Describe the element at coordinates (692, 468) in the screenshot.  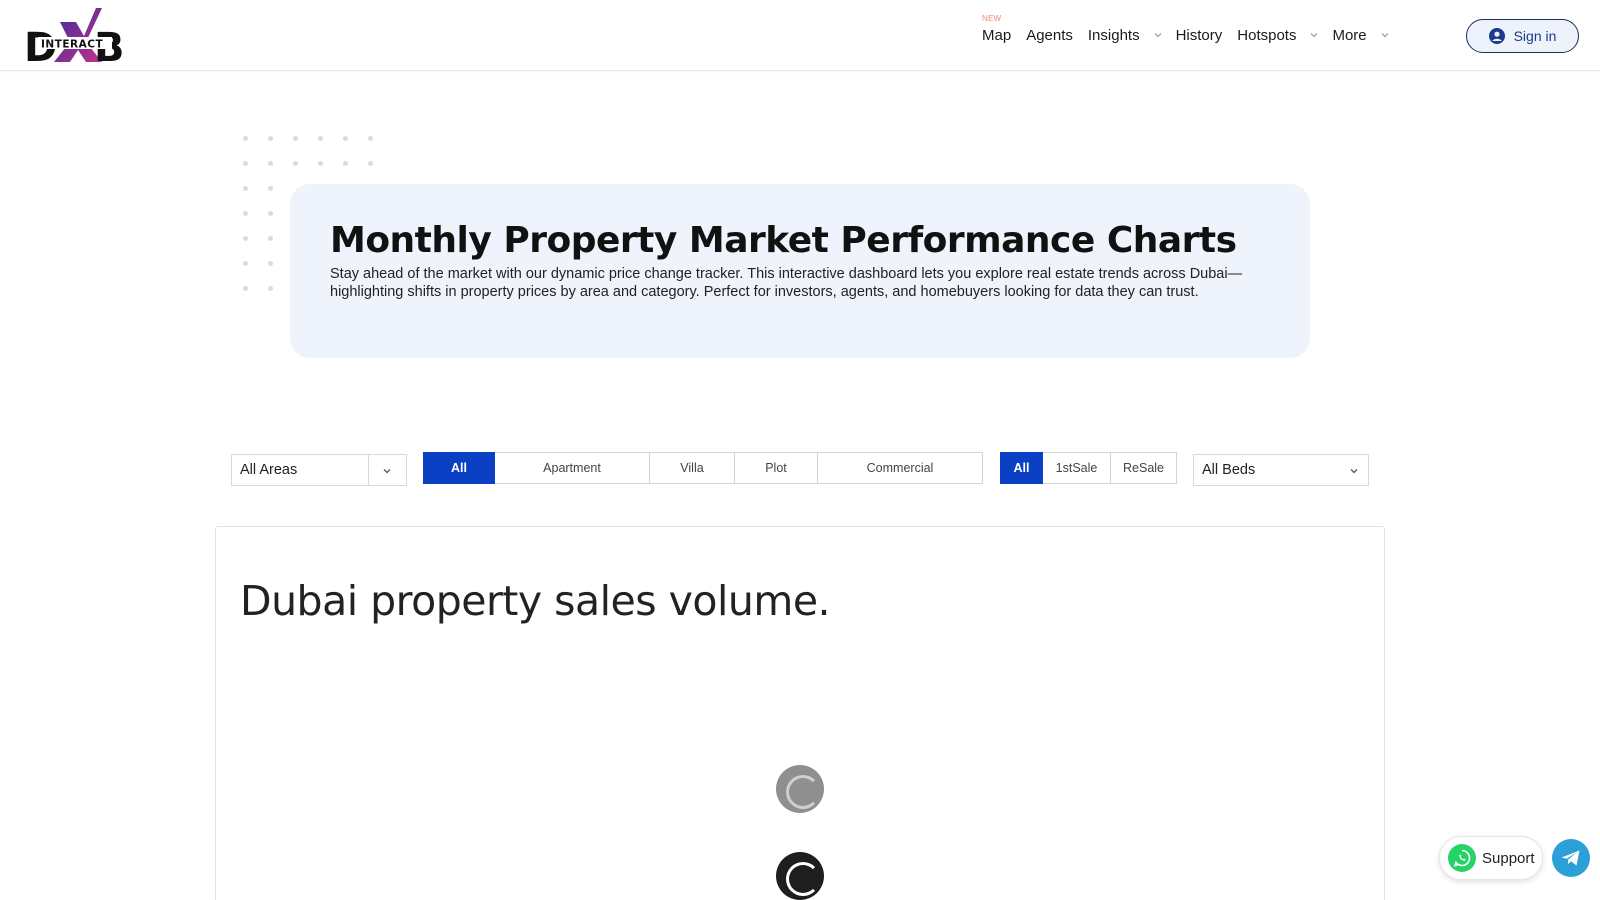
I see `property-type-villa: Villa` at that location.